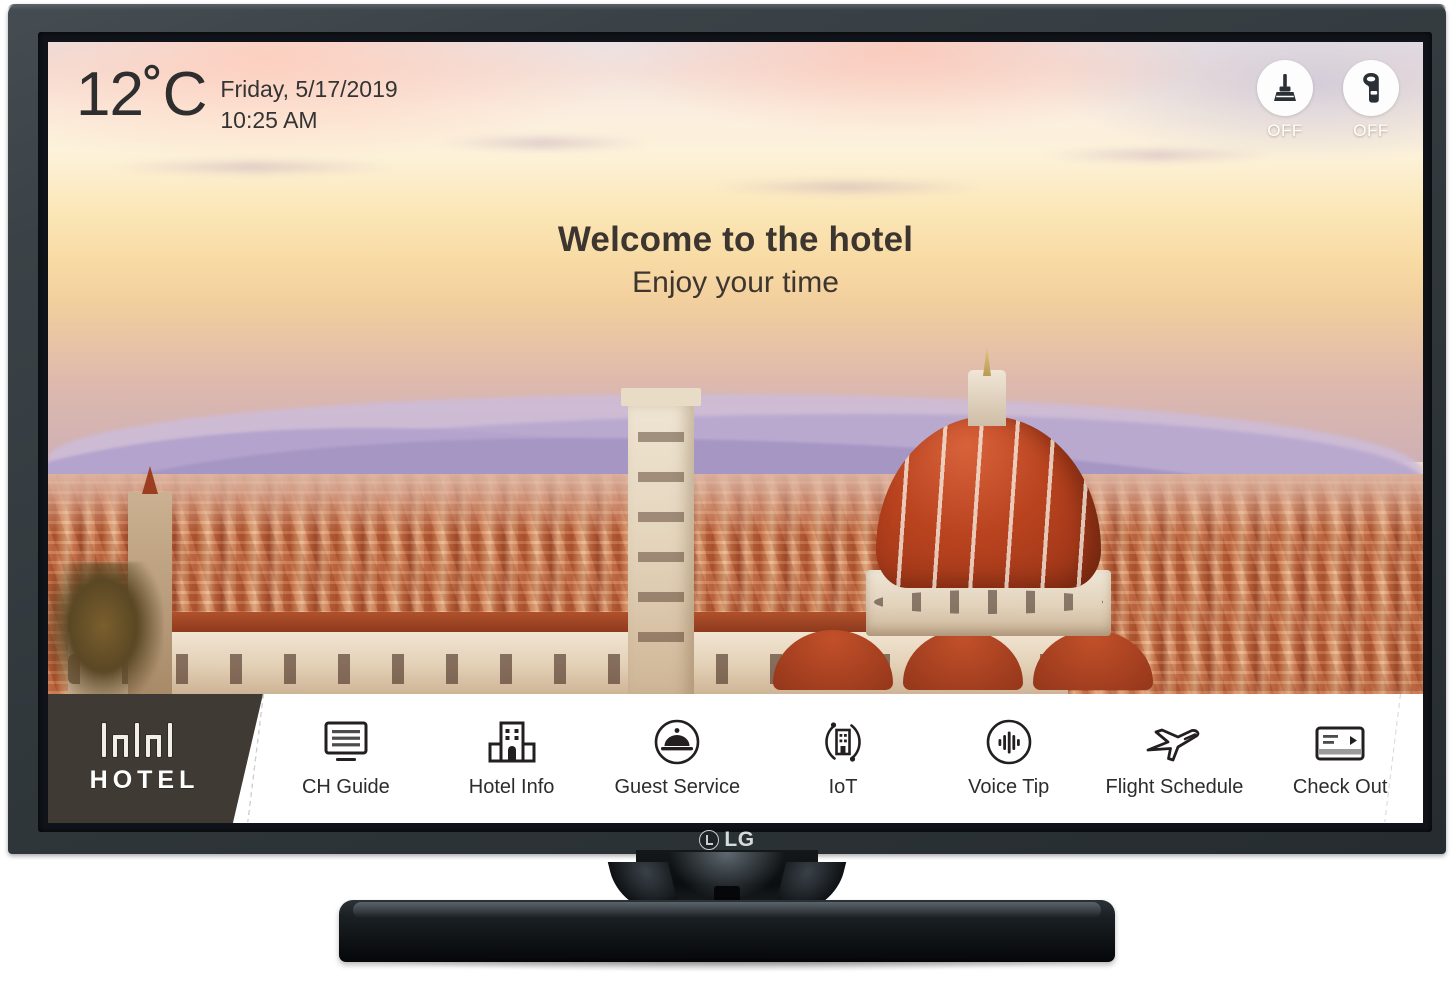 The width and height of the screenshot is (1454, 982). What do you see at coordinates (727, 931) in the screenshot?
I see `tv-stand-base` at bounding box center [727, 931].